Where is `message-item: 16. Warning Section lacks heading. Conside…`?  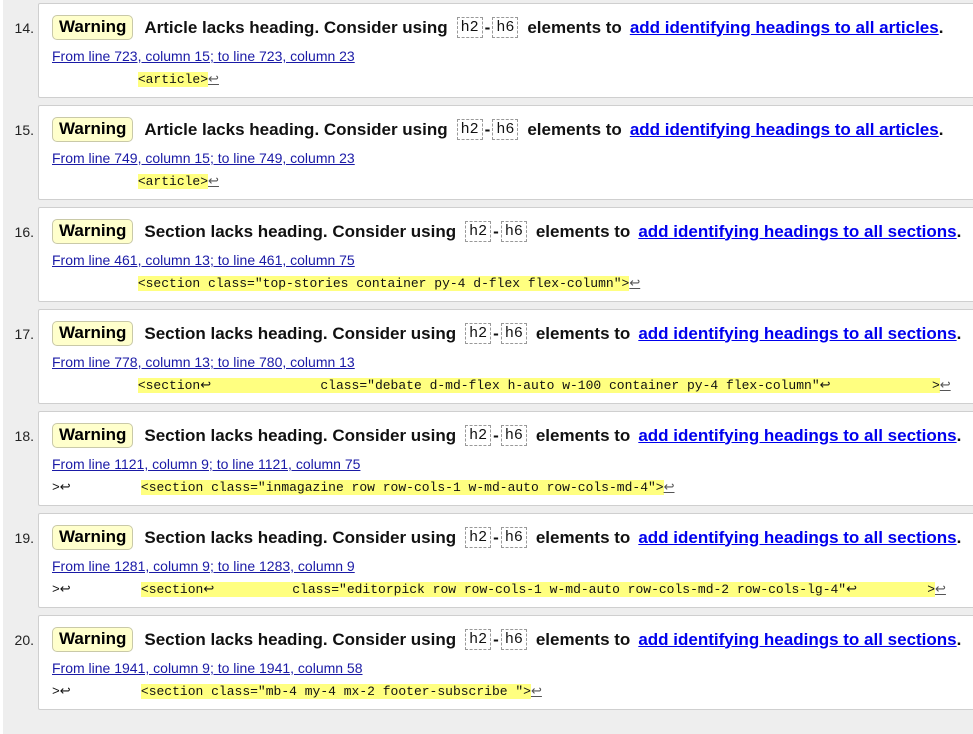
message-item: 16. Warning Section lacks heading. Conside… is located at coordinates (488, 255).